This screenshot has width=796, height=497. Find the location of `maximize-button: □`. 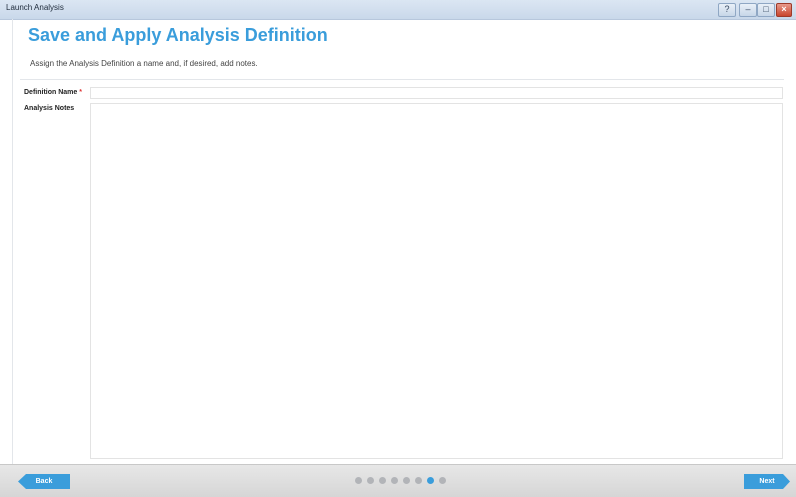

maximize-button: □ is located at coordinates (766, 10).